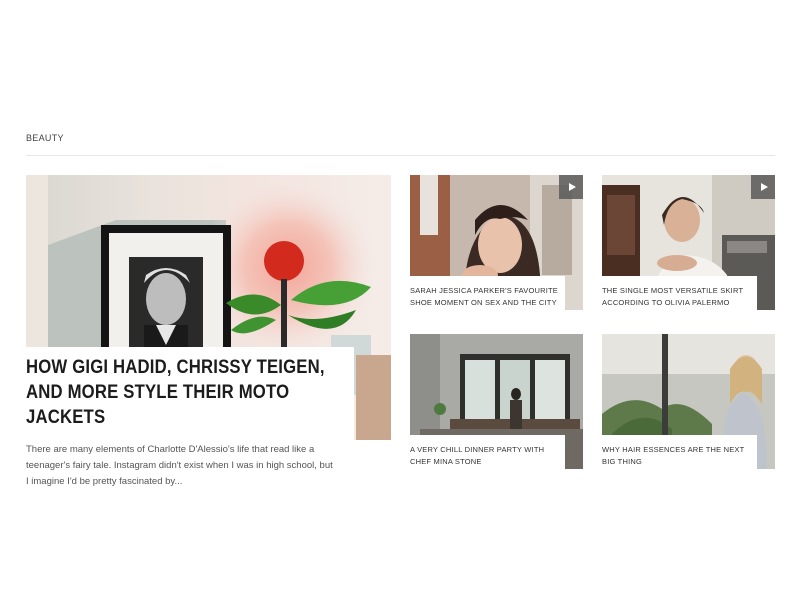 The width and height of the screenshot is (800, 600). What do you see at coordinates (400, 155) in the screenshot?
I see `section-divider` at bounding box center [400, 155].